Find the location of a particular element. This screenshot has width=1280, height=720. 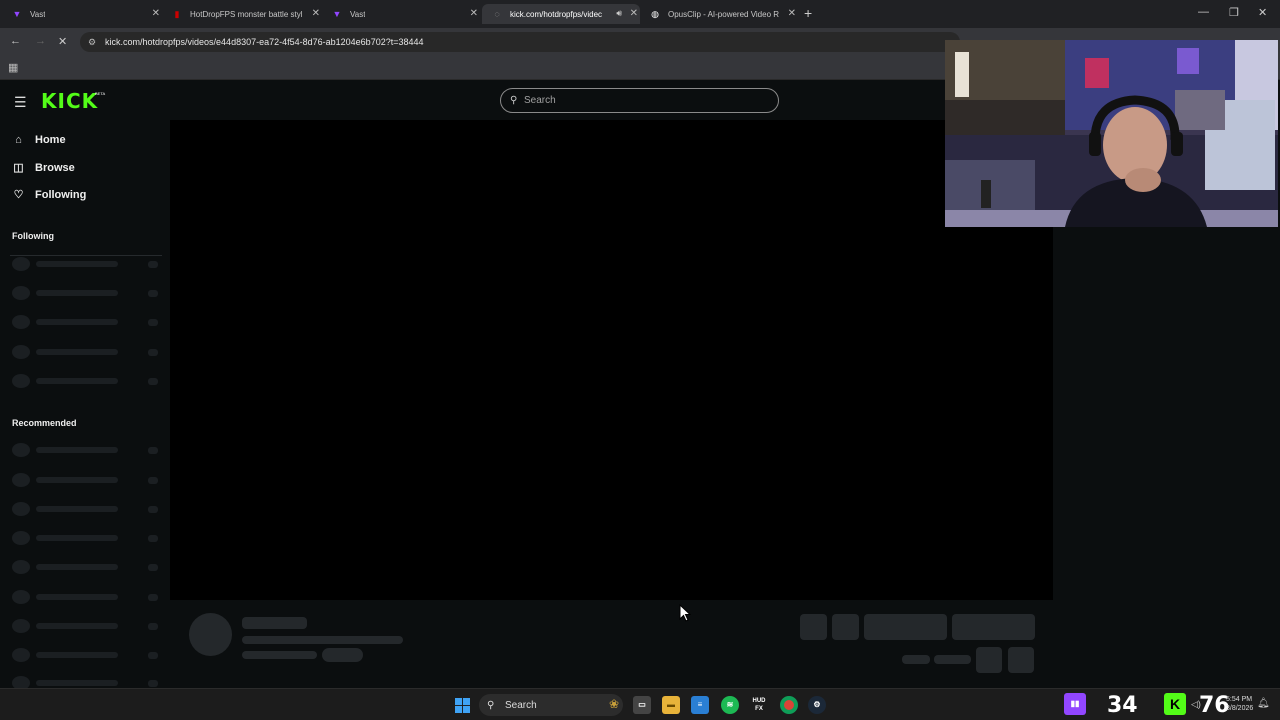

steam-icon: ⚙ is located at coordinates (817, 705).